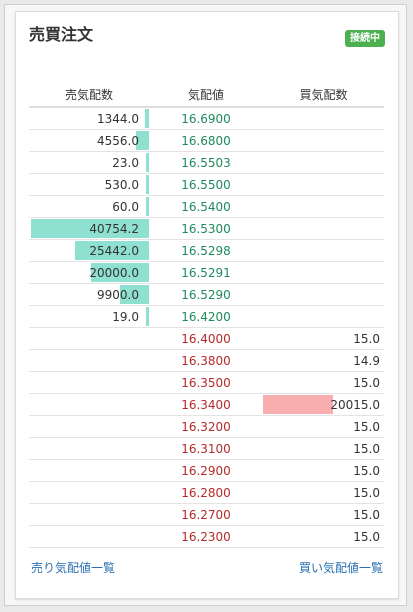  Describe the element at coordinates (323, 360) in the screenshot. I see `bid-qty-cell: 14.9` at that location.